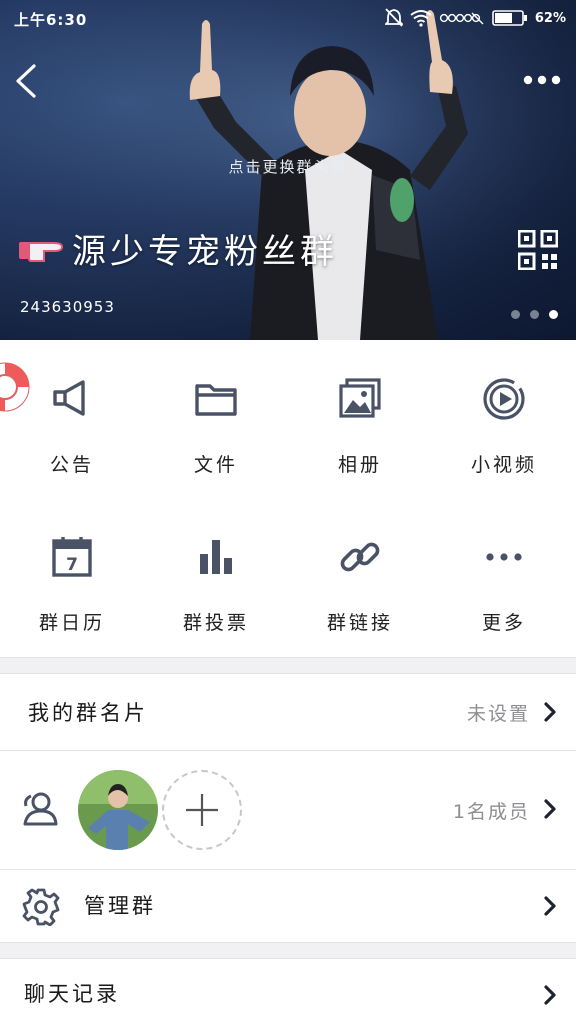  I want to click on status-bar: 上午6:30 62%, so click(288, 19).